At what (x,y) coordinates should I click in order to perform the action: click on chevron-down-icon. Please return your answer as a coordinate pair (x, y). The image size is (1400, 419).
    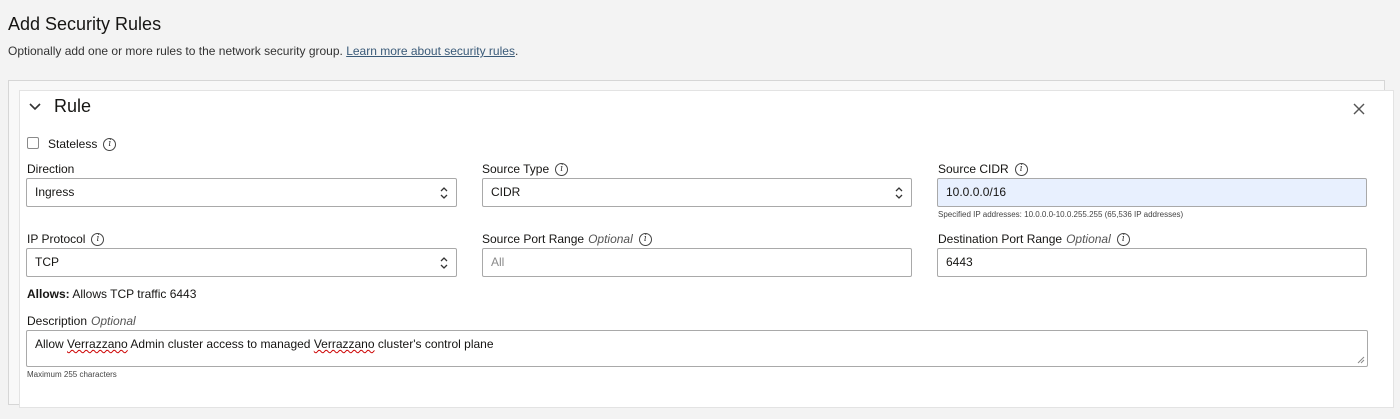
    Looking at the image, I should click on (35, 107).